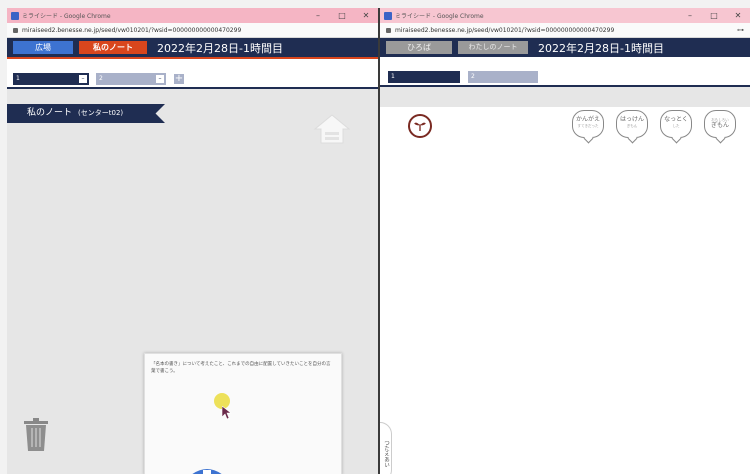  I want to click on right-titlebar: ミライシード - Google Chrome – □ ✕, so click(565, 15).